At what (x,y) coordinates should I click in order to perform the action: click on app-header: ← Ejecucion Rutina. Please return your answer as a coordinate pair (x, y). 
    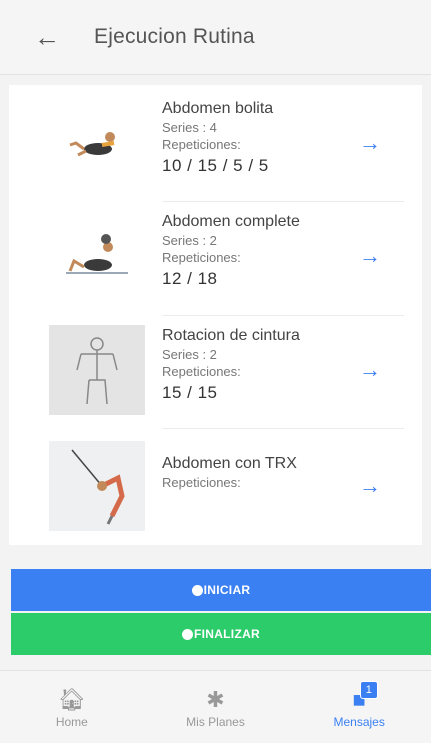
    Looking at the image, I should click on (215, 37).